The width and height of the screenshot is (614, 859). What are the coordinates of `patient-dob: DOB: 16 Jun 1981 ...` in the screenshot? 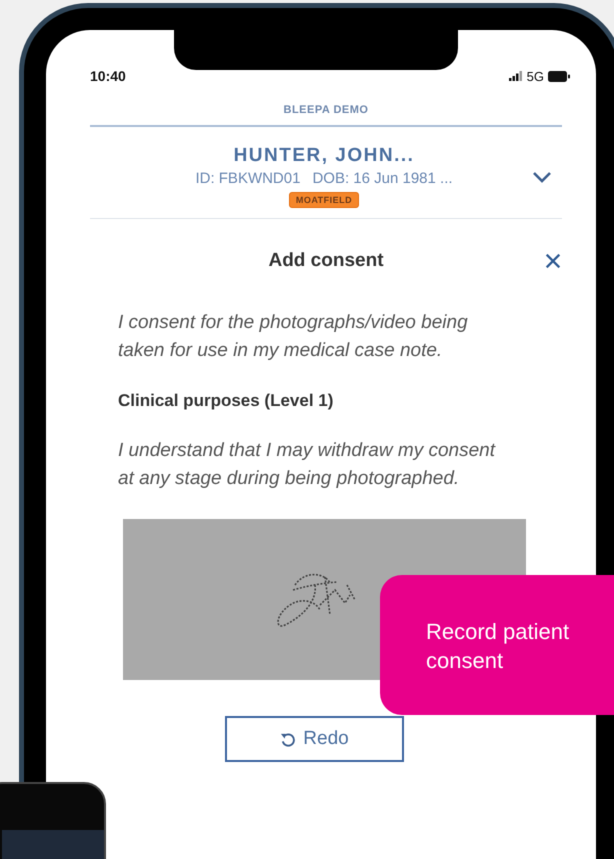 It's located at (382, 178).